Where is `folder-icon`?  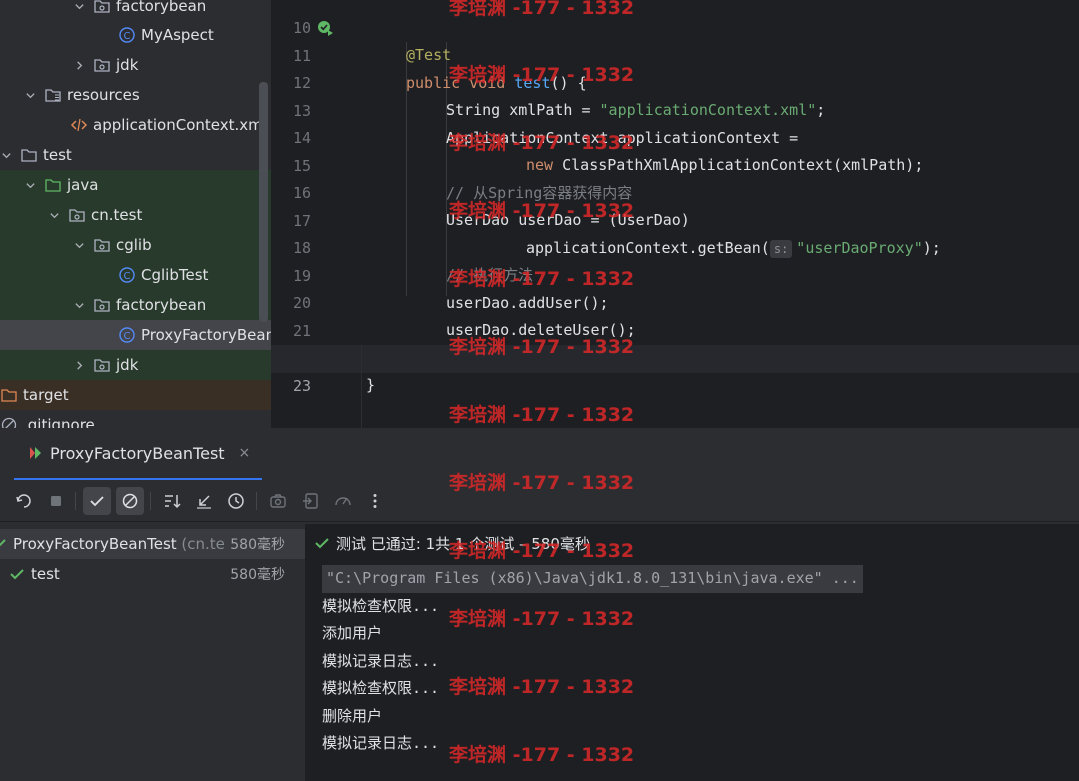
folder-icon is located at coordinates (9, 395).